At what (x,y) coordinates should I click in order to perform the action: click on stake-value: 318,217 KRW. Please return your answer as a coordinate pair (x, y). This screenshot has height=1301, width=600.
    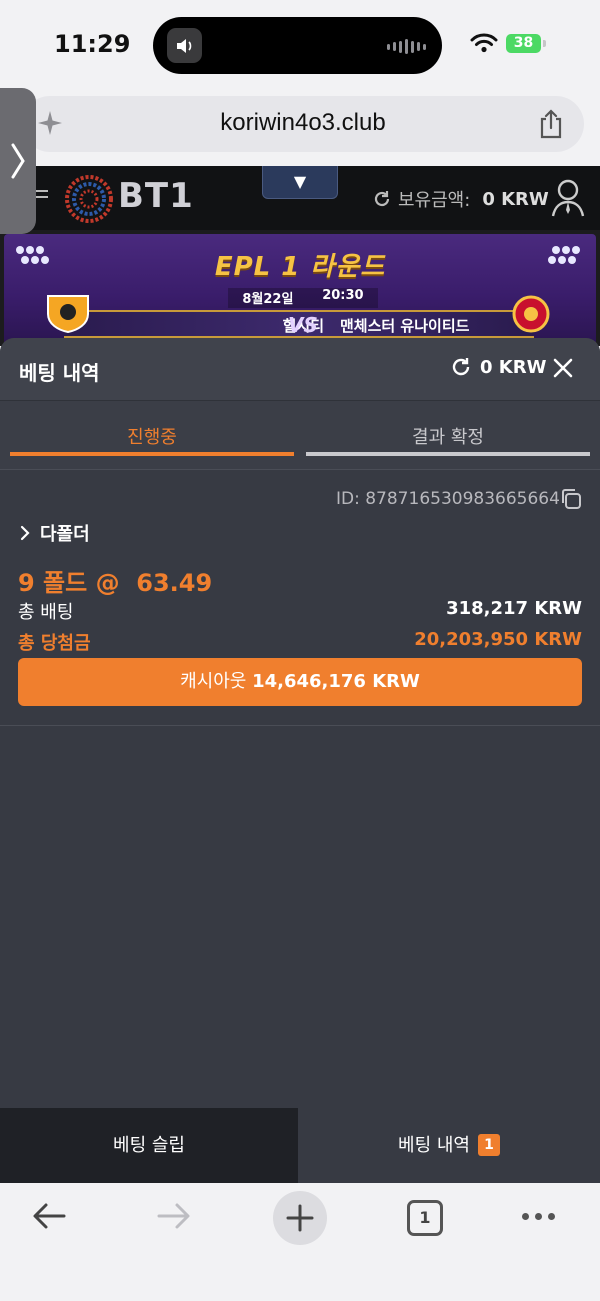
    Looking at the image, I should click on (514, 608).